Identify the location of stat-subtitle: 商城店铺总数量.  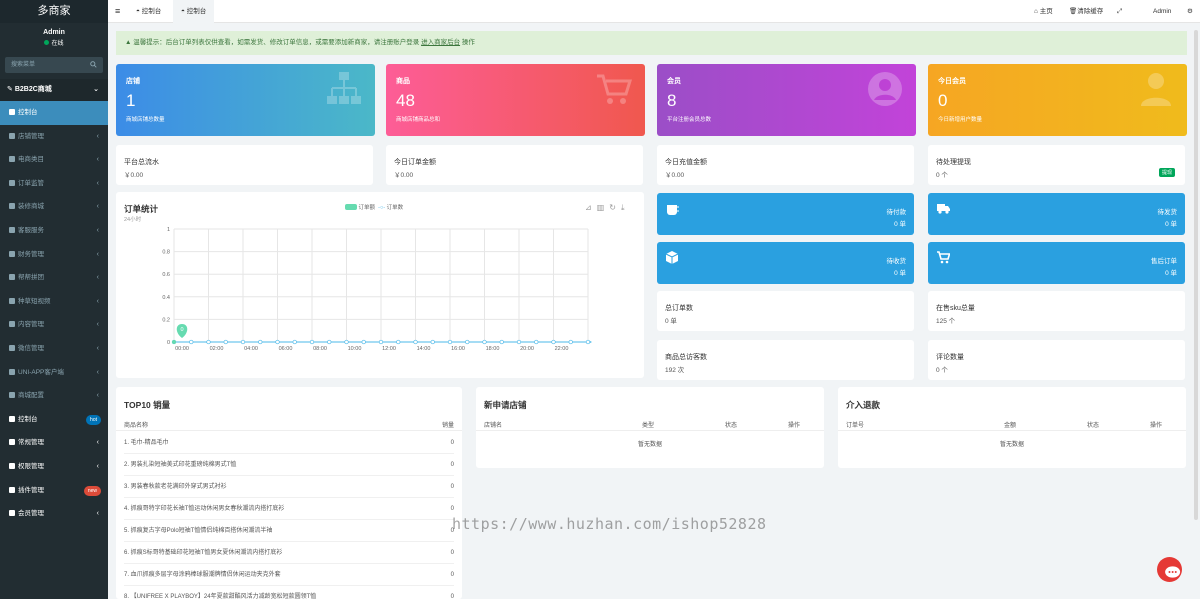
(145, 120).